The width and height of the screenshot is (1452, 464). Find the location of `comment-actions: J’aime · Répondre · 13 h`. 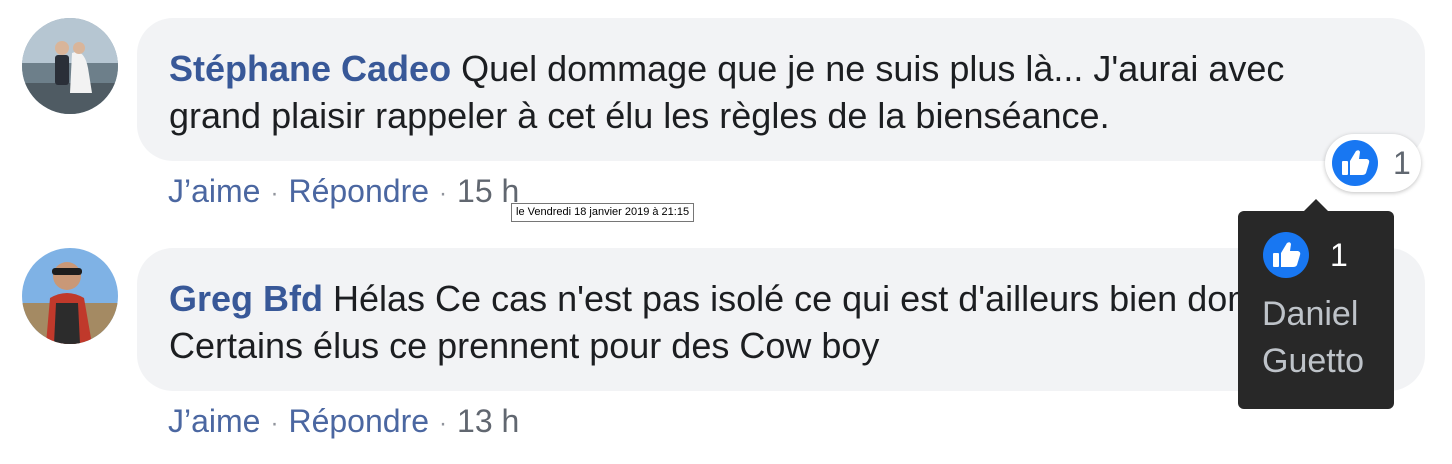

comment-actions: J’aime · Répondre · 13 h is located at coordinates (343, 422).